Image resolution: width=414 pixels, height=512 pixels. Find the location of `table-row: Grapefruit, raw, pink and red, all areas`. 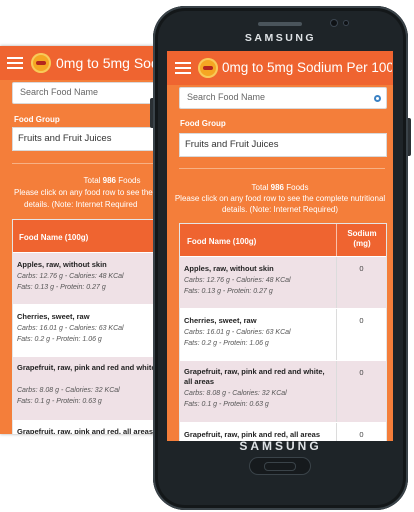

table-row: Grapefruit, raw, pink and red, all areas is located at coordinates (86, 427).